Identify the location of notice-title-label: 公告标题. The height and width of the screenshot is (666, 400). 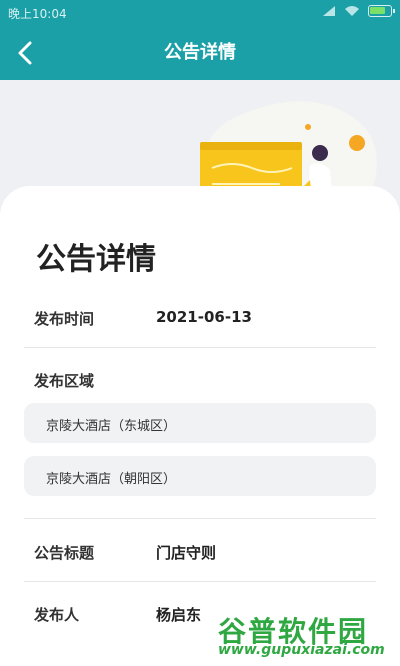
(64, 553).